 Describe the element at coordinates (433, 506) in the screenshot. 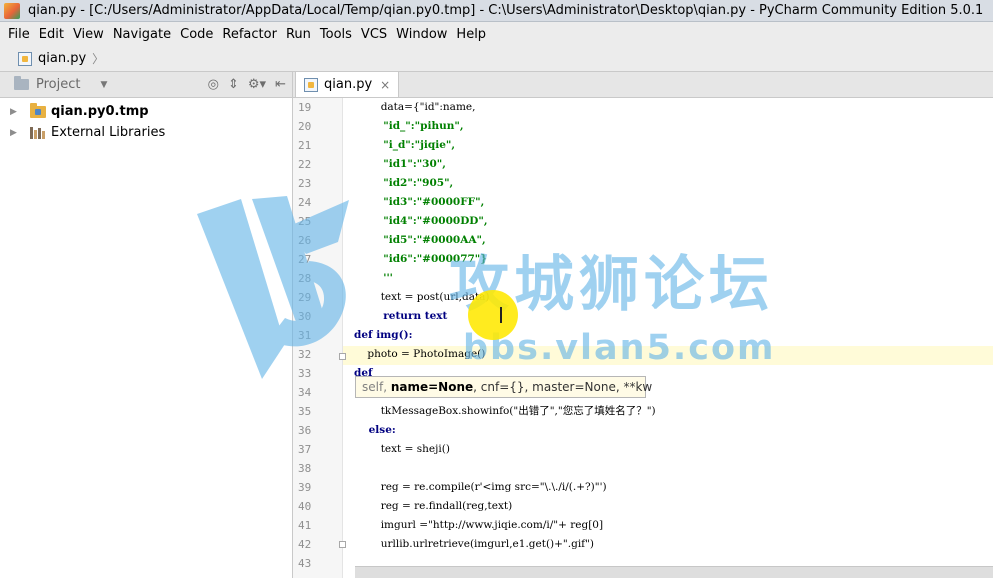

I see `code-line: reg = re.findall(reg,text)` at that location.